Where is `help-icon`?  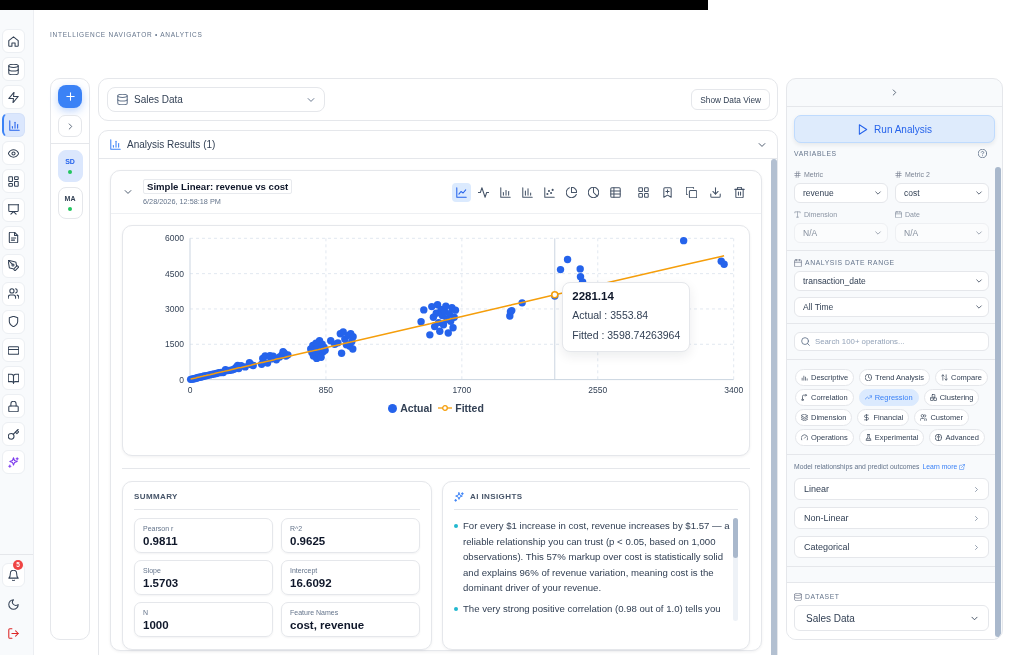 help-icon is located at coordinates (982, 153).